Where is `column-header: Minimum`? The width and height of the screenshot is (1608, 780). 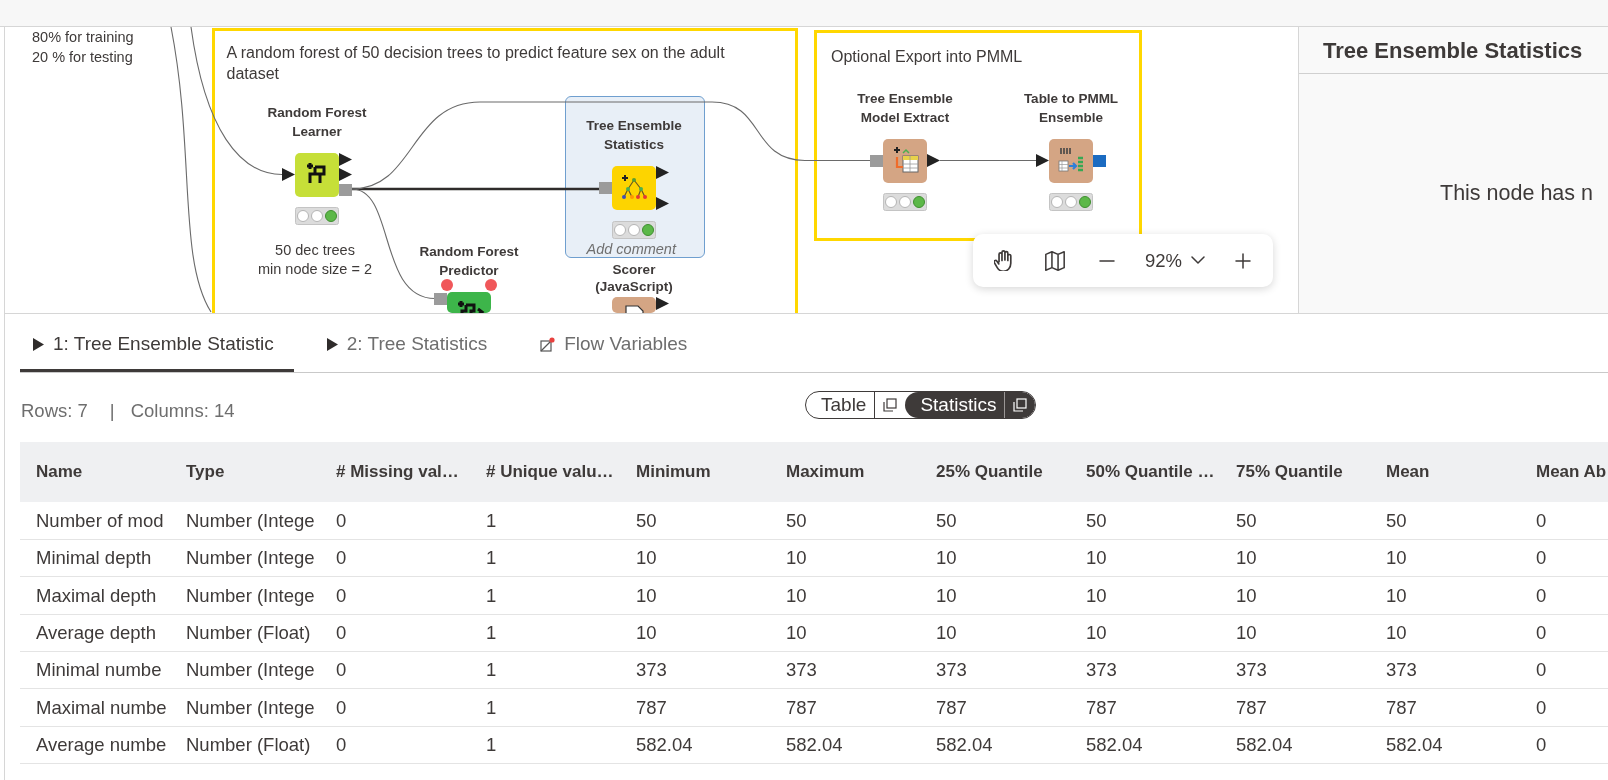 column-header: Minimum is located at coordinates (695, 472).